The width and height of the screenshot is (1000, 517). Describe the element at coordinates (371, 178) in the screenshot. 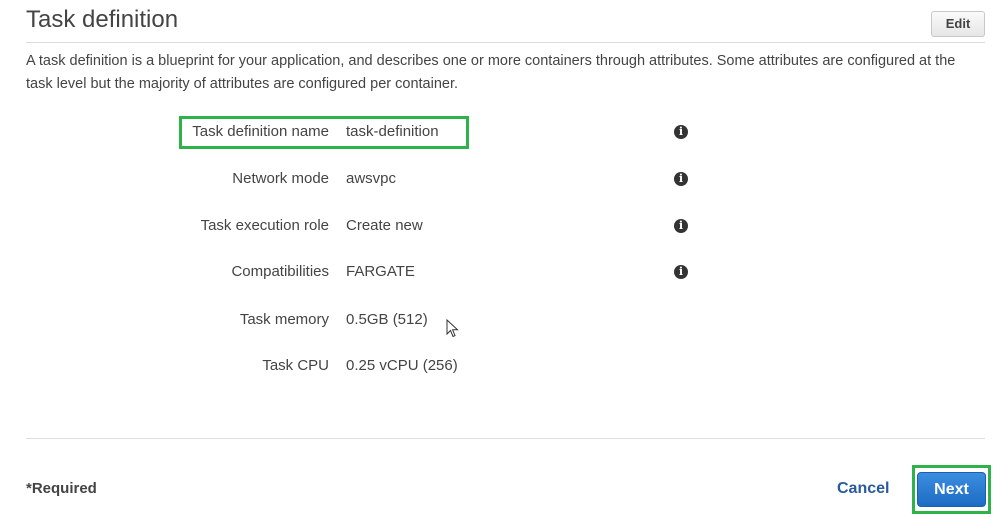

I see `field-value: awsvpc` at that location.